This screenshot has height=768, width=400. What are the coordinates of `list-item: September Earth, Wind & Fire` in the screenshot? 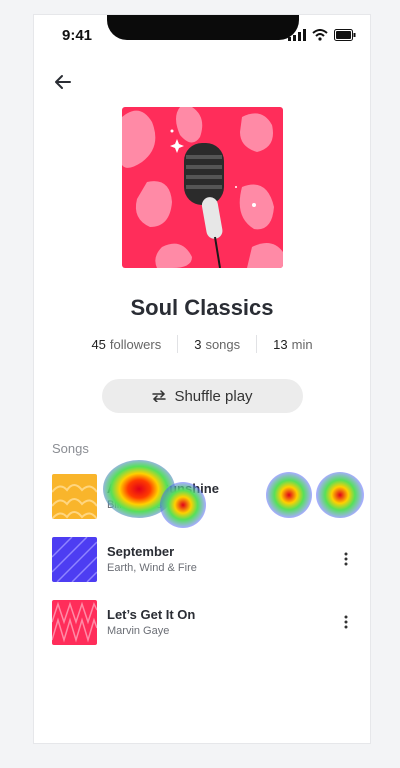 It's located at (204, 559).